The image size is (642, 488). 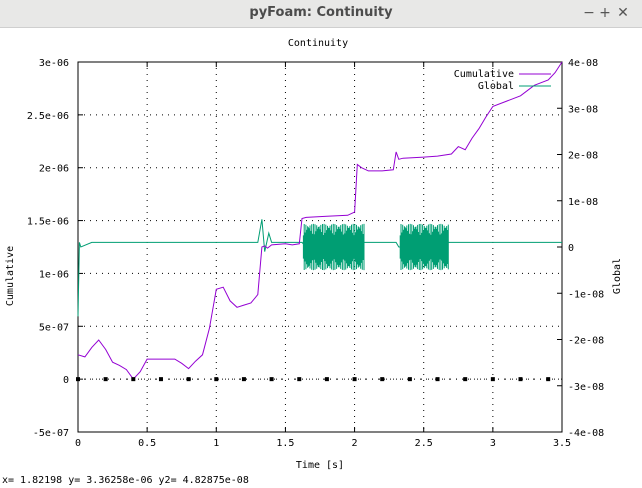 What do you see at coordinates (48, 116) in the screenshot?
I see `y-tick-label: 2.5e-06` at bounding box center [48, 116].